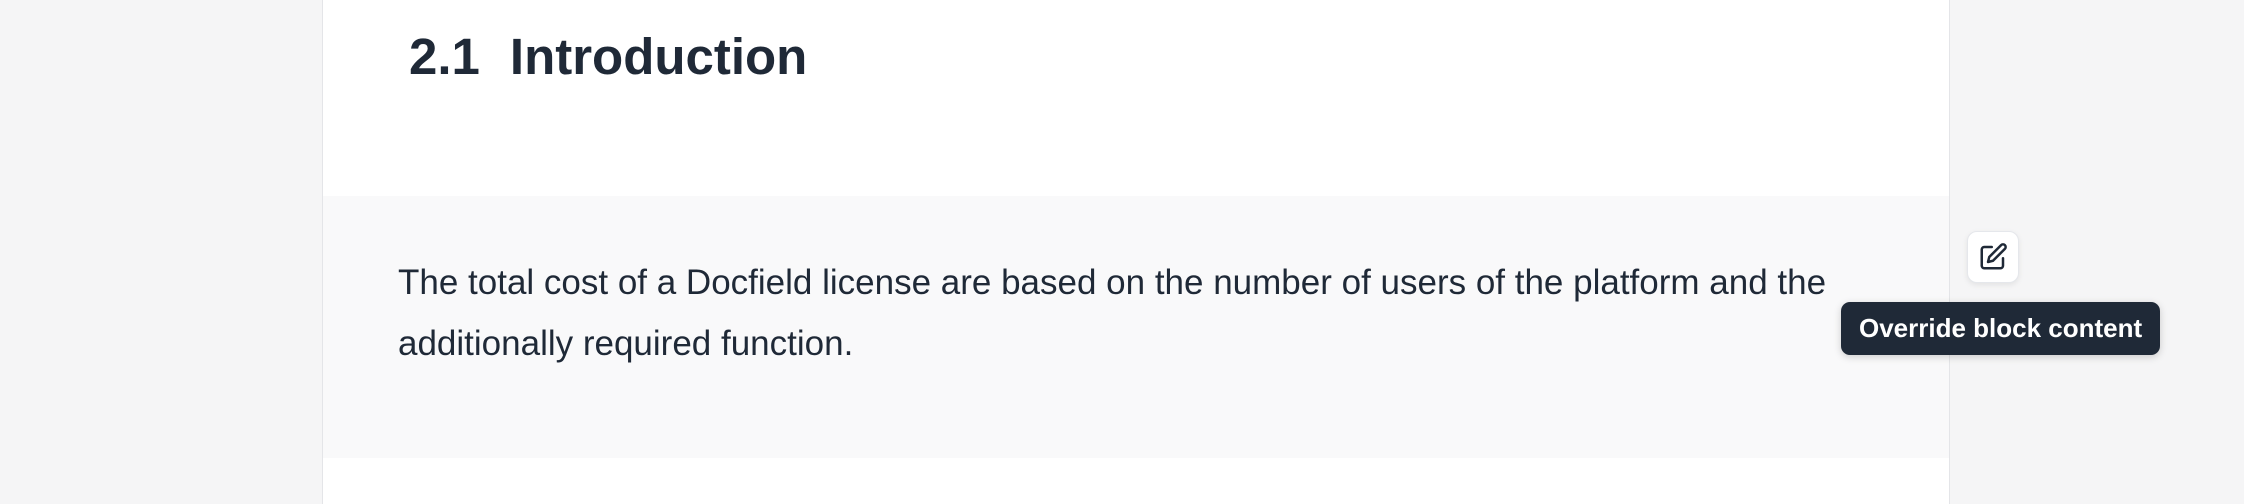  What do you see at coordinates (2001, 328) in the screenshot?
I see `override-tooltip: Override block content` at bounding box center [2001, 328].